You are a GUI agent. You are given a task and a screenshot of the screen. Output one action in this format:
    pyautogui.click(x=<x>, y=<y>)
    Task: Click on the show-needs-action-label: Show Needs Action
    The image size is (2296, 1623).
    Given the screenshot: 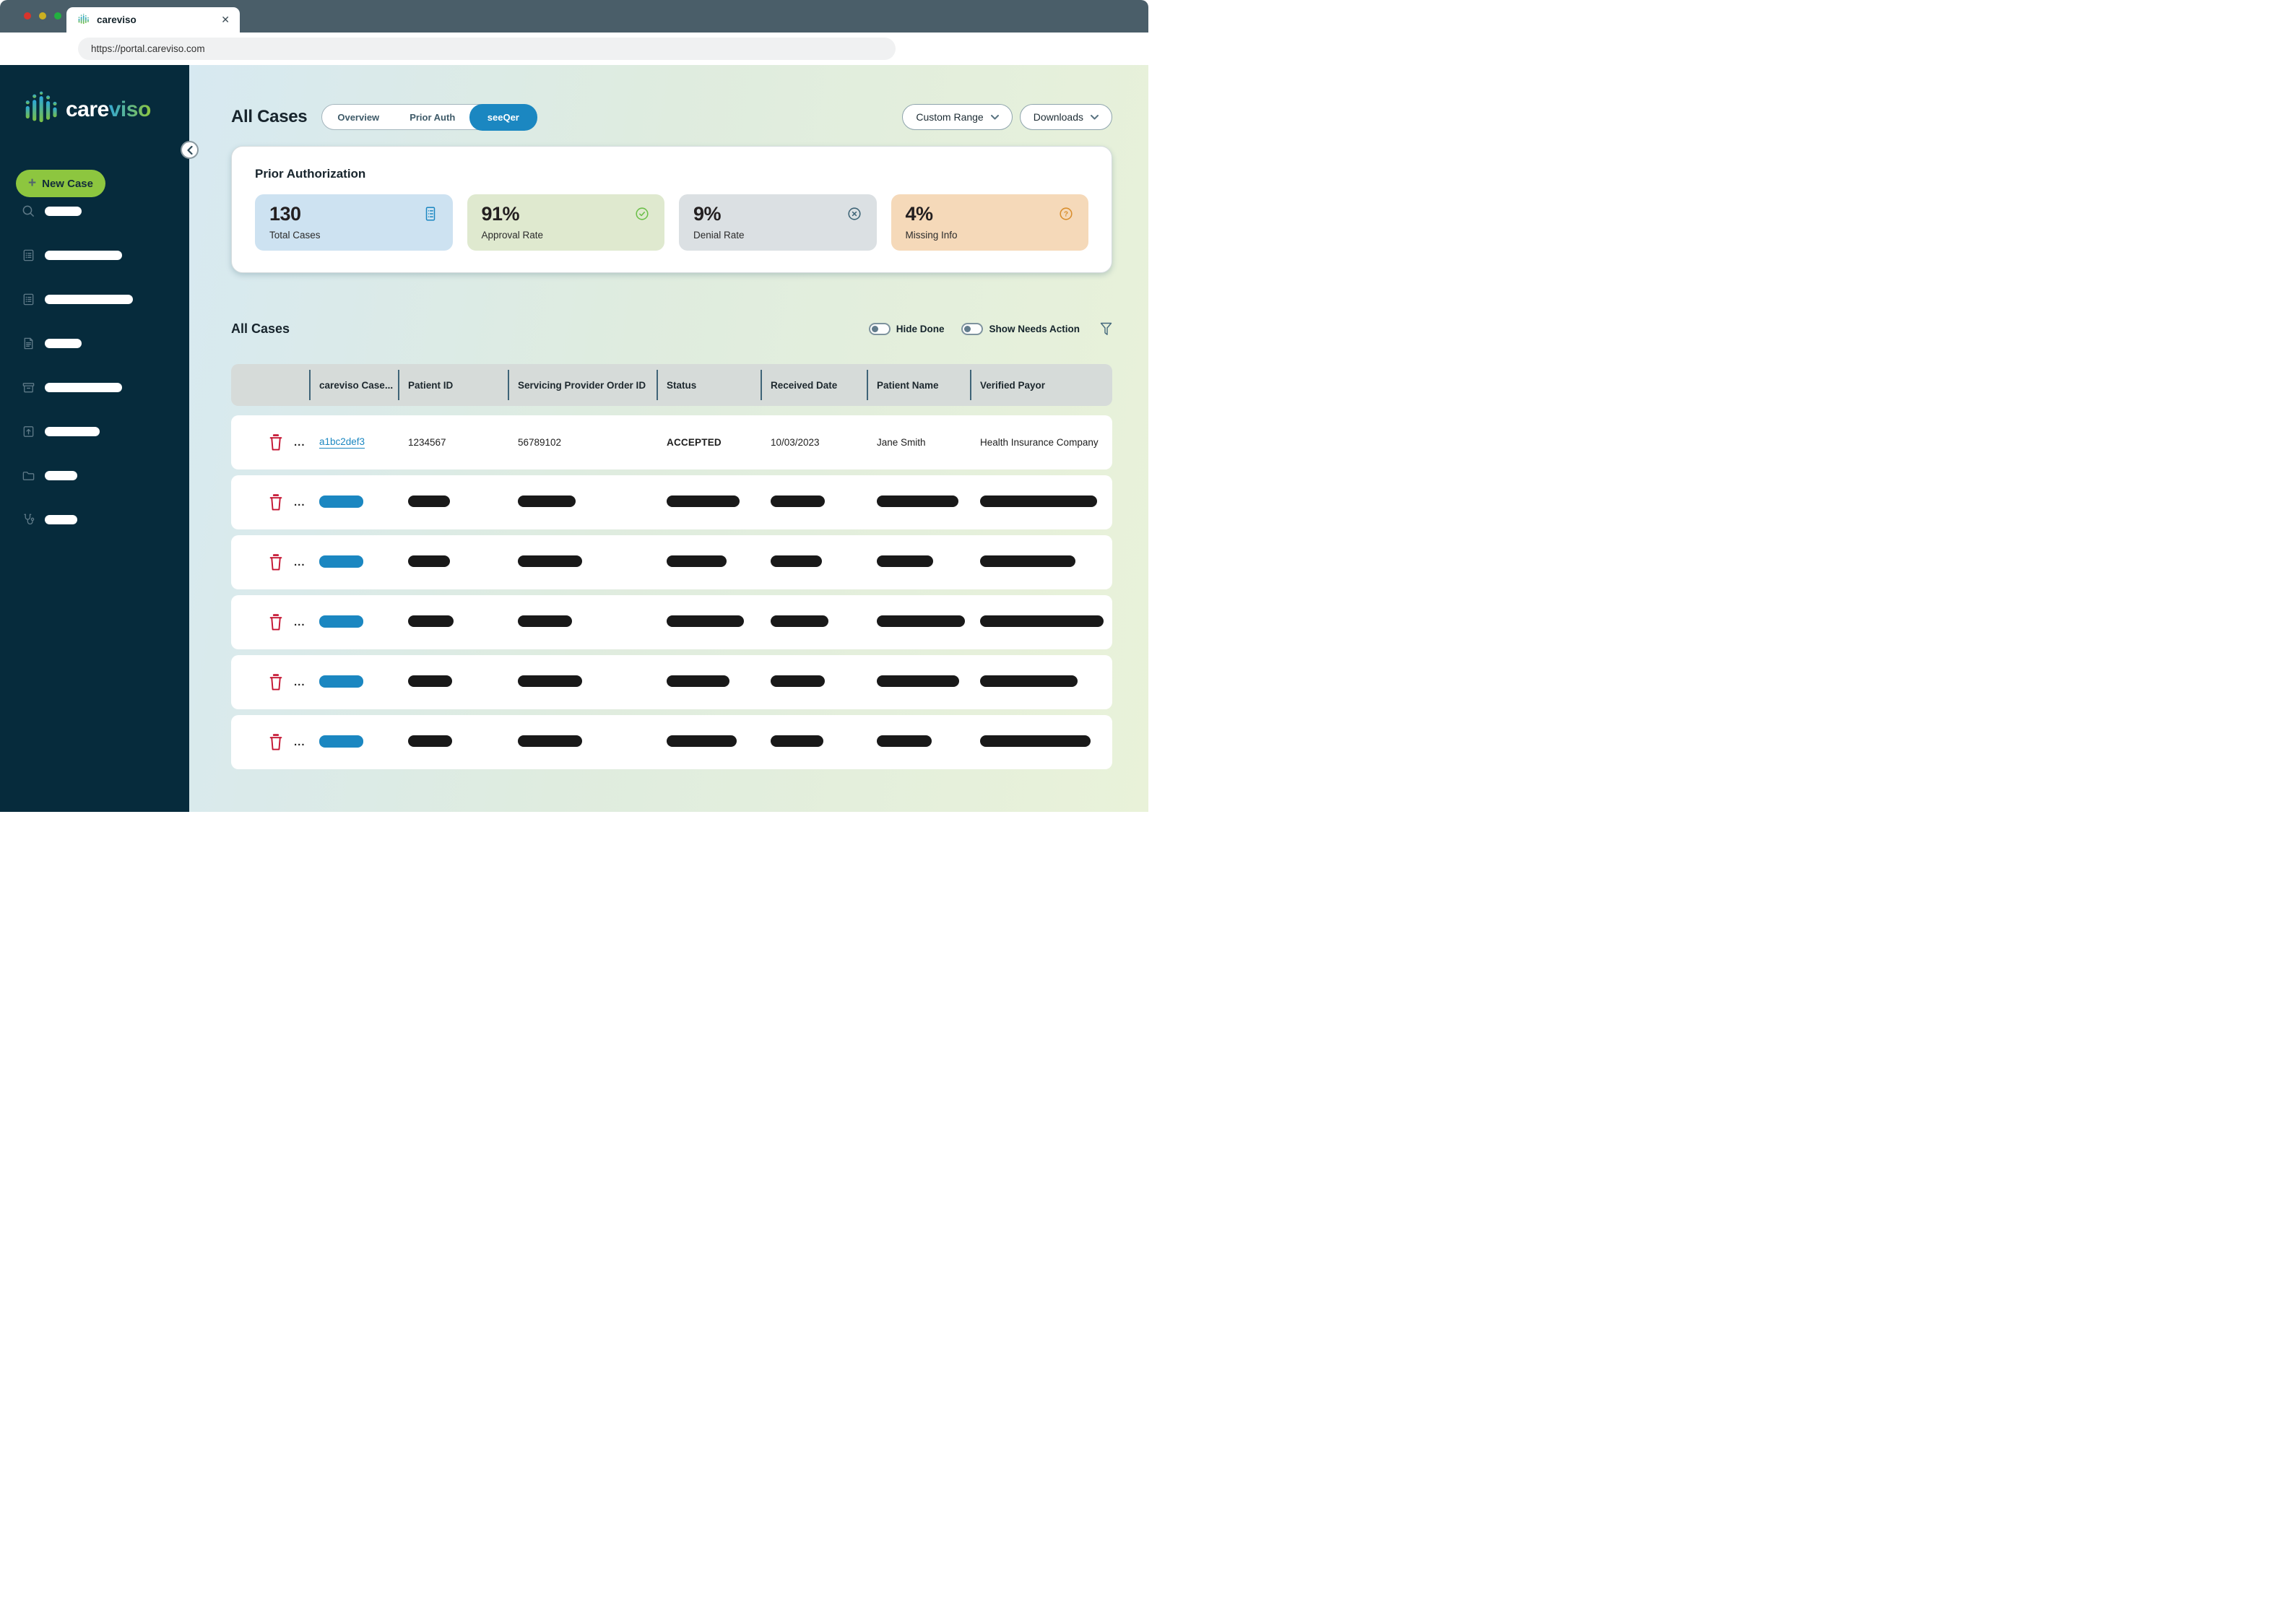 What is the action you would take?
    pyautogui.click(x=1034, y=328)
    